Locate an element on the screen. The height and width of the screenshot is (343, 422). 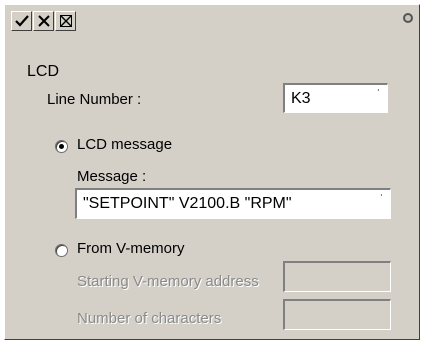
check-icon is located at coordinates (21, 21).